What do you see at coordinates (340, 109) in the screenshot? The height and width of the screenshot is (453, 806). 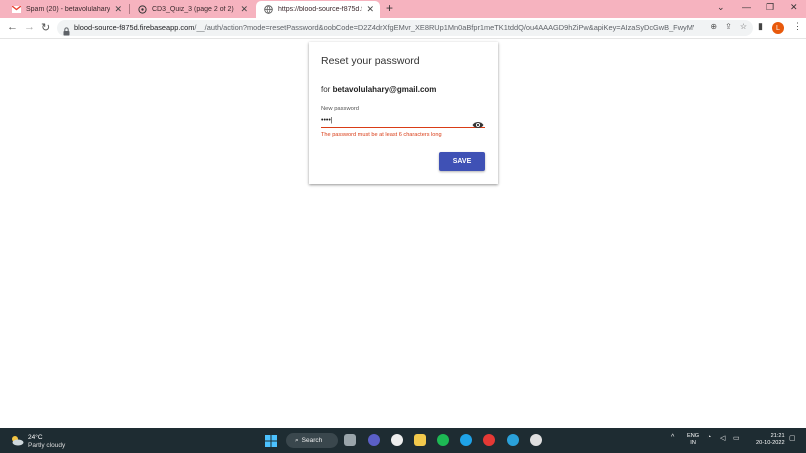 I see `password-label: New password` at bounding box center [340, 109].